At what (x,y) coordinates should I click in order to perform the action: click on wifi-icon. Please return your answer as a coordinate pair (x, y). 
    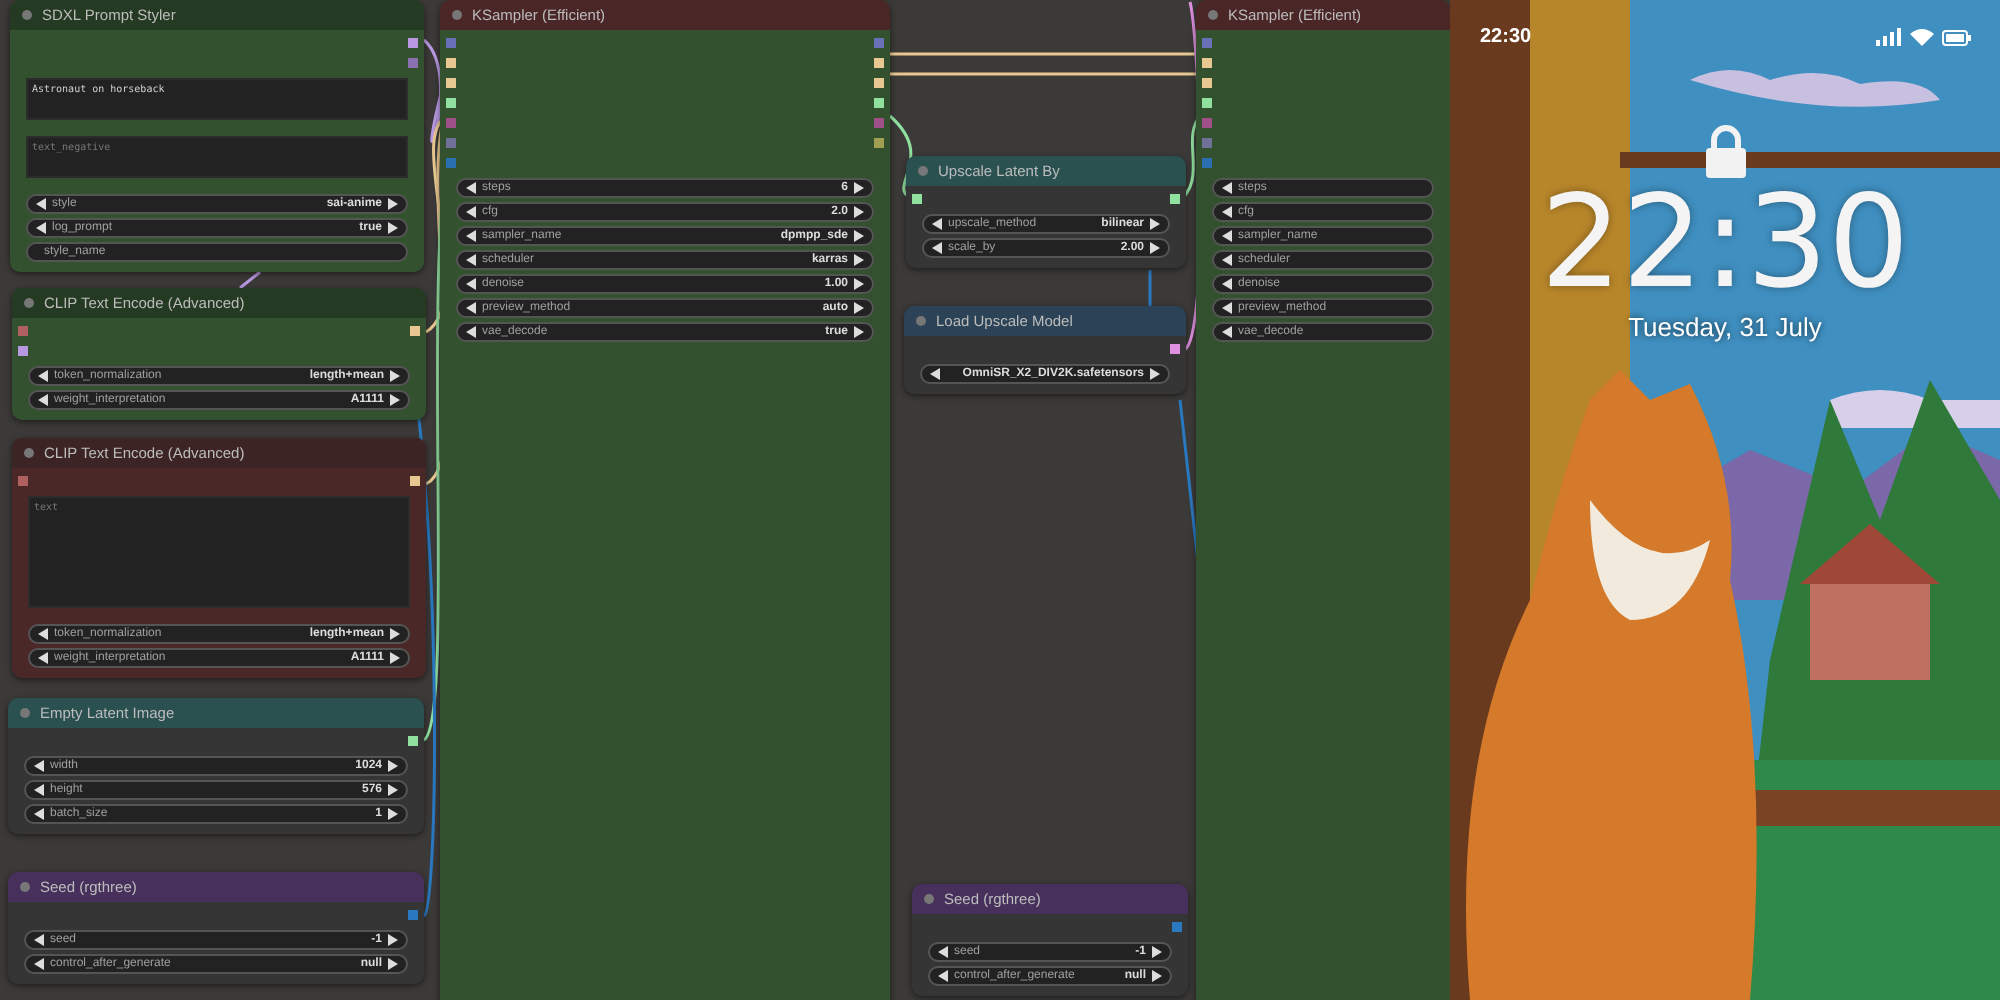
    Looking at the image, I should click on (1922, 37).